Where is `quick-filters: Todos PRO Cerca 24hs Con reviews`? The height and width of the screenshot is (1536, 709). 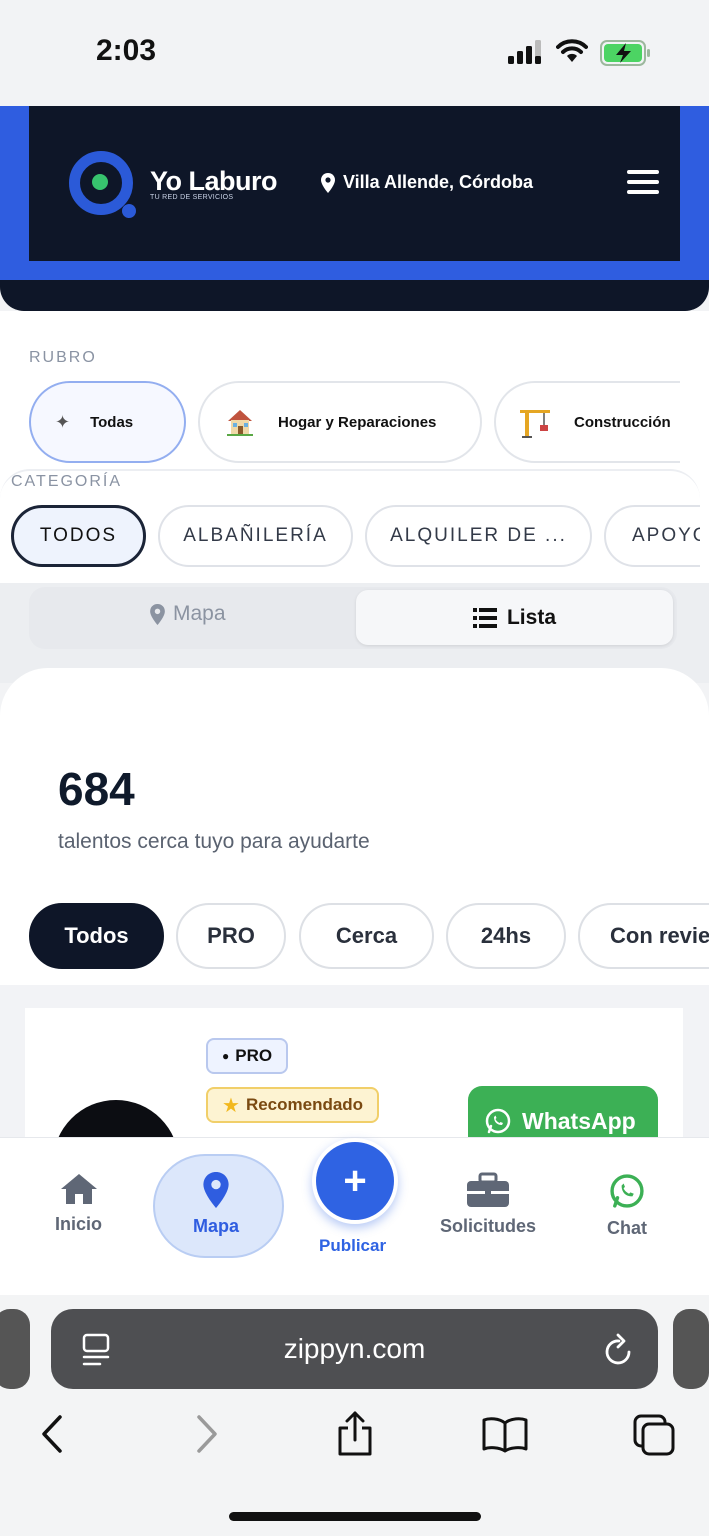
quick-filters: Todos PRO Cerca 24hs Con reviews is located at coordinates (354, 936).